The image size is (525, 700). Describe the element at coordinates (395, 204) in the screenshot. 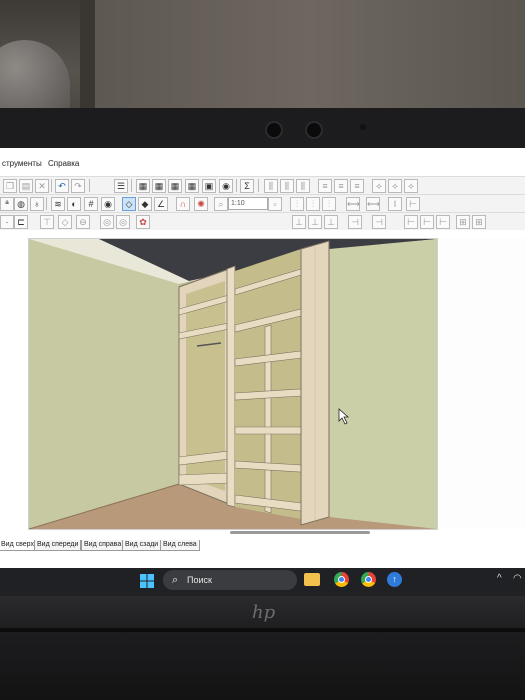

I see `align-icon: I` at that location.